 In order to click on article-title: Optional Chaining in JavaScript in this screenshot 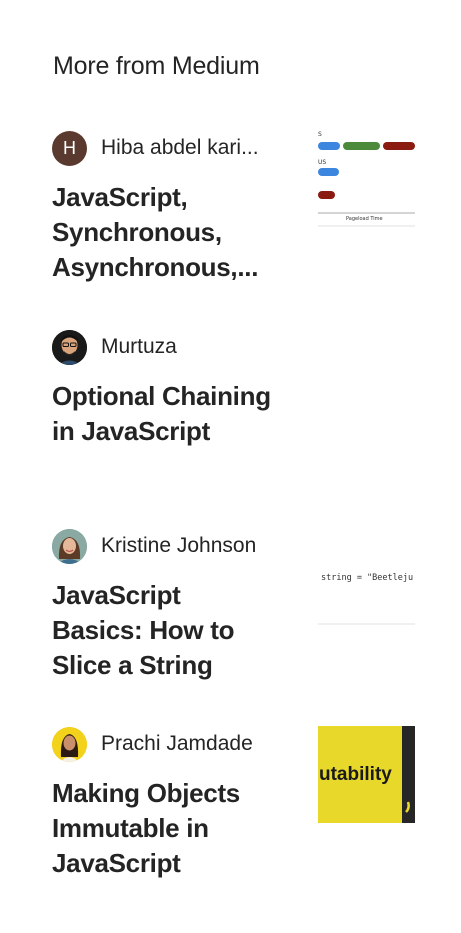, I will do `click(164, 414)`.